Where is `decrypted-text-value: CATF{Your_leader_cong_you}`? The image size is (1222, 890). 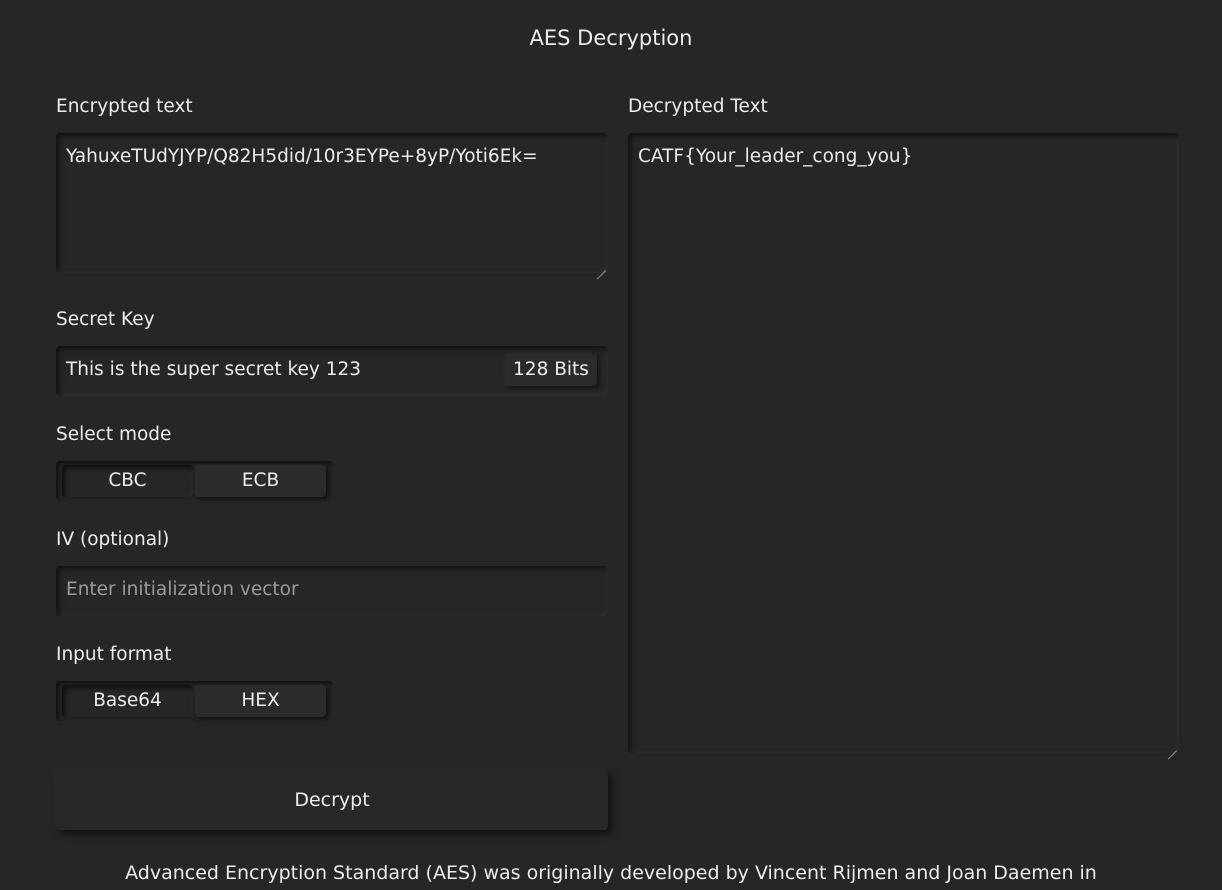 decrypted-text-value: CATF{Your_leader_cong_you} is located at coordinates (775, 156).